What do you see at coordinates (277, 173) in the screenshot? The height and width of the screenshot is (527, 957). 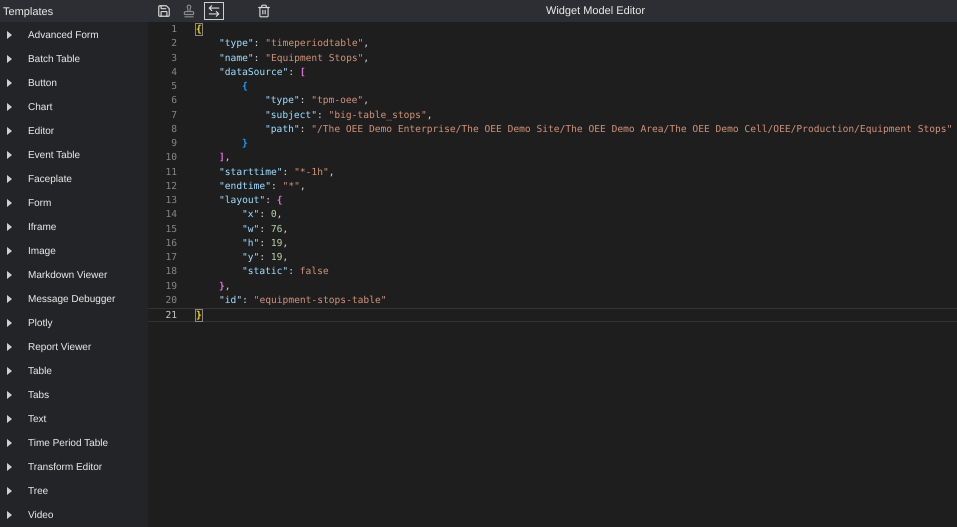 I see `code-line: "starttime": "*-1h",` at bounding box center [277, 173].